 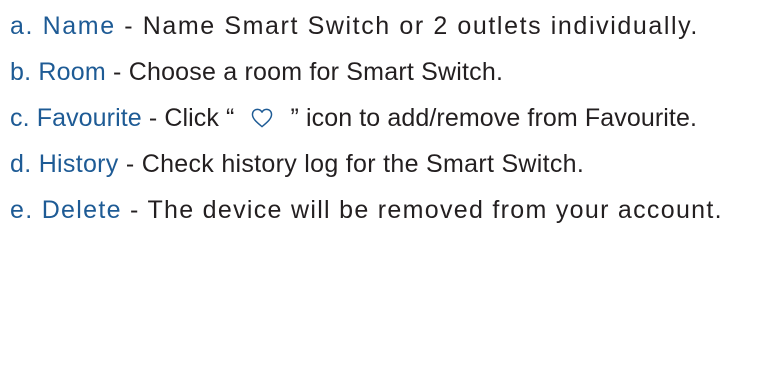 I want to click on item-letter: d., so click(x=21, y=164).